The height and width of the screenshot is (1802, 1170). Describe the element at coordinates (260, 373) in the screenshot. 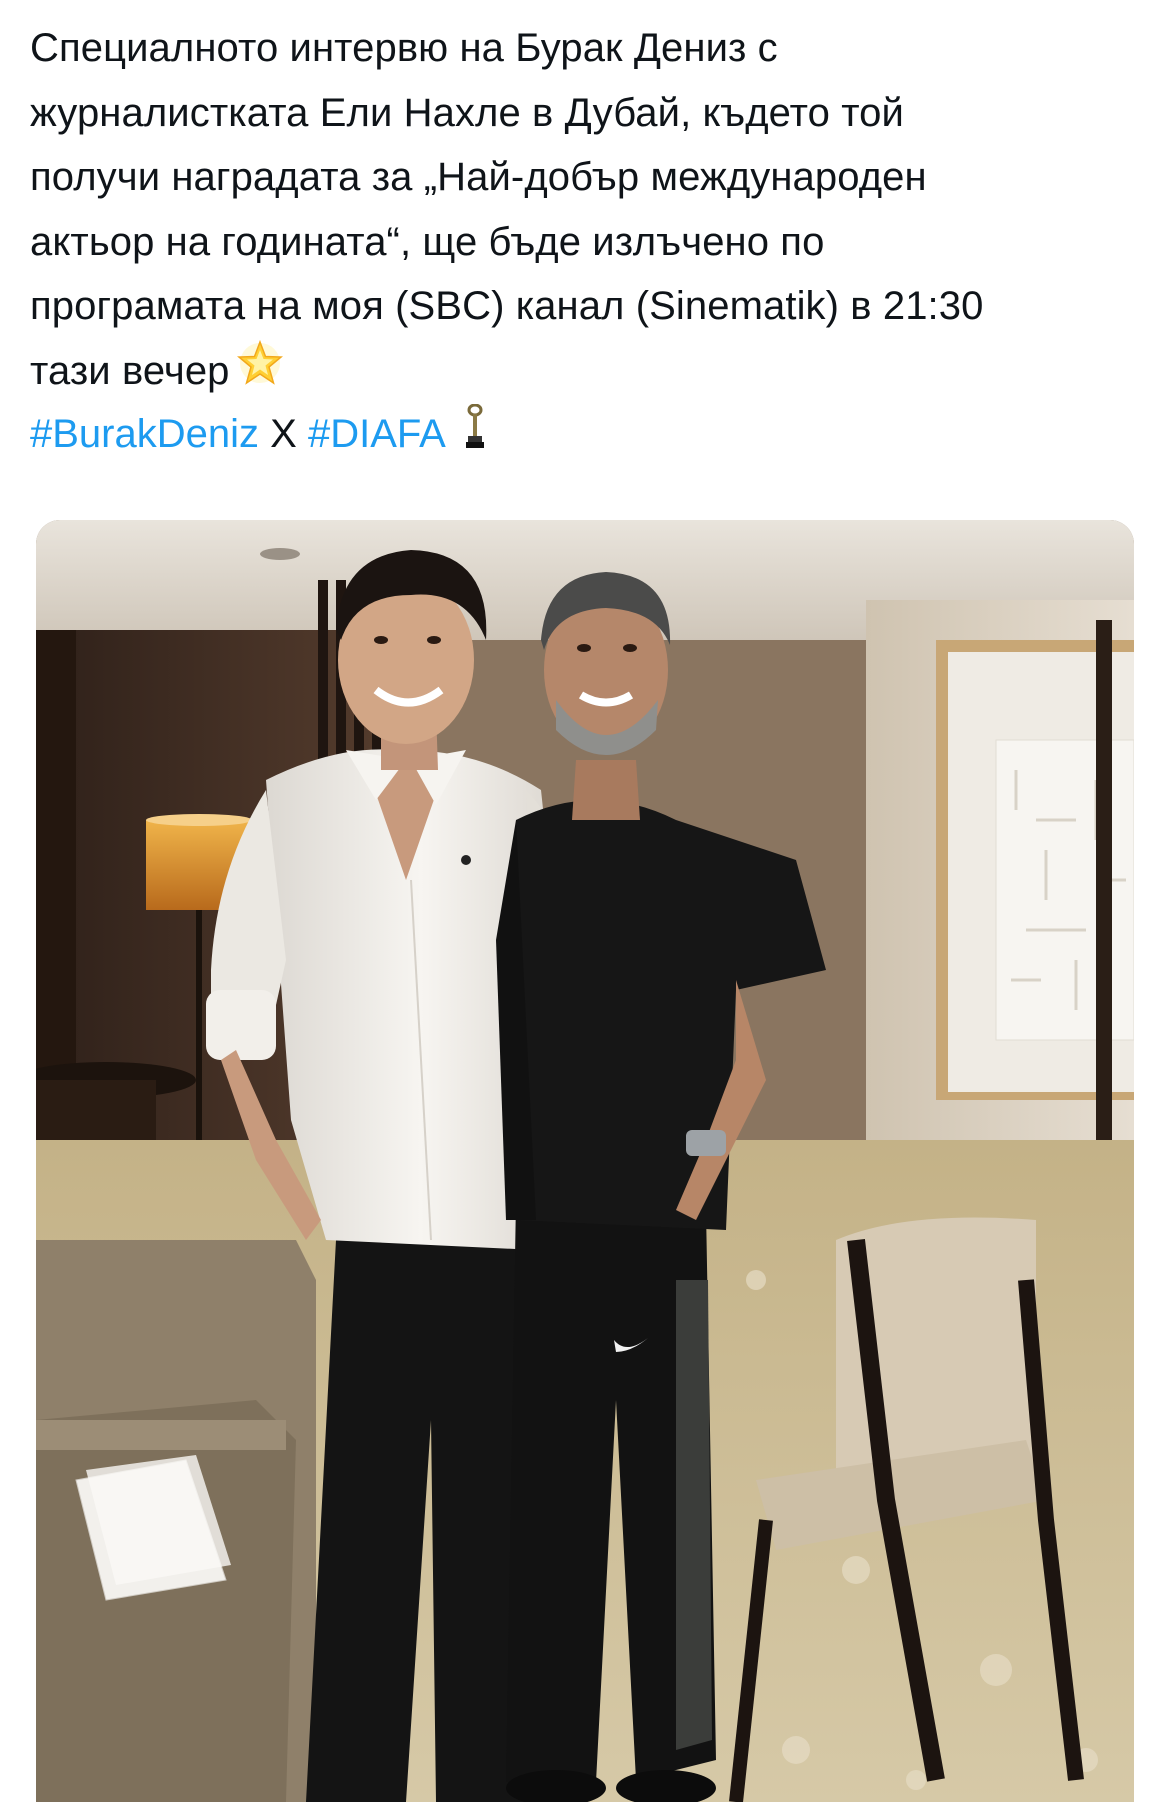

I see `star-icon` at that location.